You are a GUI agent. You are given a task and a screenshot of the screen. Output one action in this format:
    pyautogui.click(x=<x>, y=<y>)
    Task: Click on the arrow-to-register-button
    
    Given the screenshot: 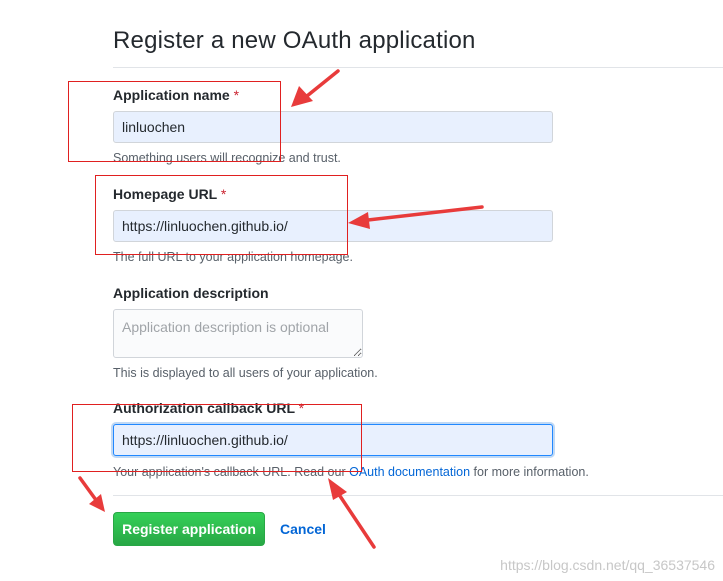 What is the action you would take?
    pyautogui.click(x=91, y=494)
    